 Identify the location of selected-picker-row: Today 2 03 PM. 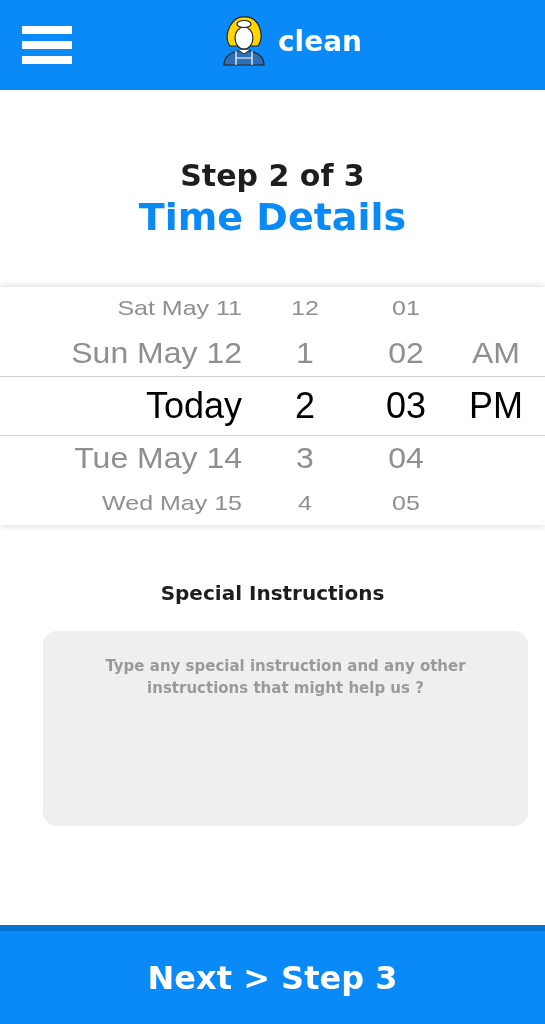
(272, 406).